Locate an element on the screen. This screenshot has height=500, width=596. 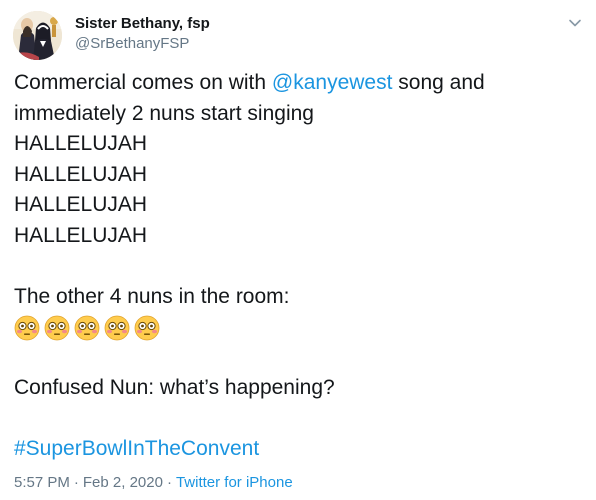
mention-link: @kanyewest is located at coordinates (332, 82).